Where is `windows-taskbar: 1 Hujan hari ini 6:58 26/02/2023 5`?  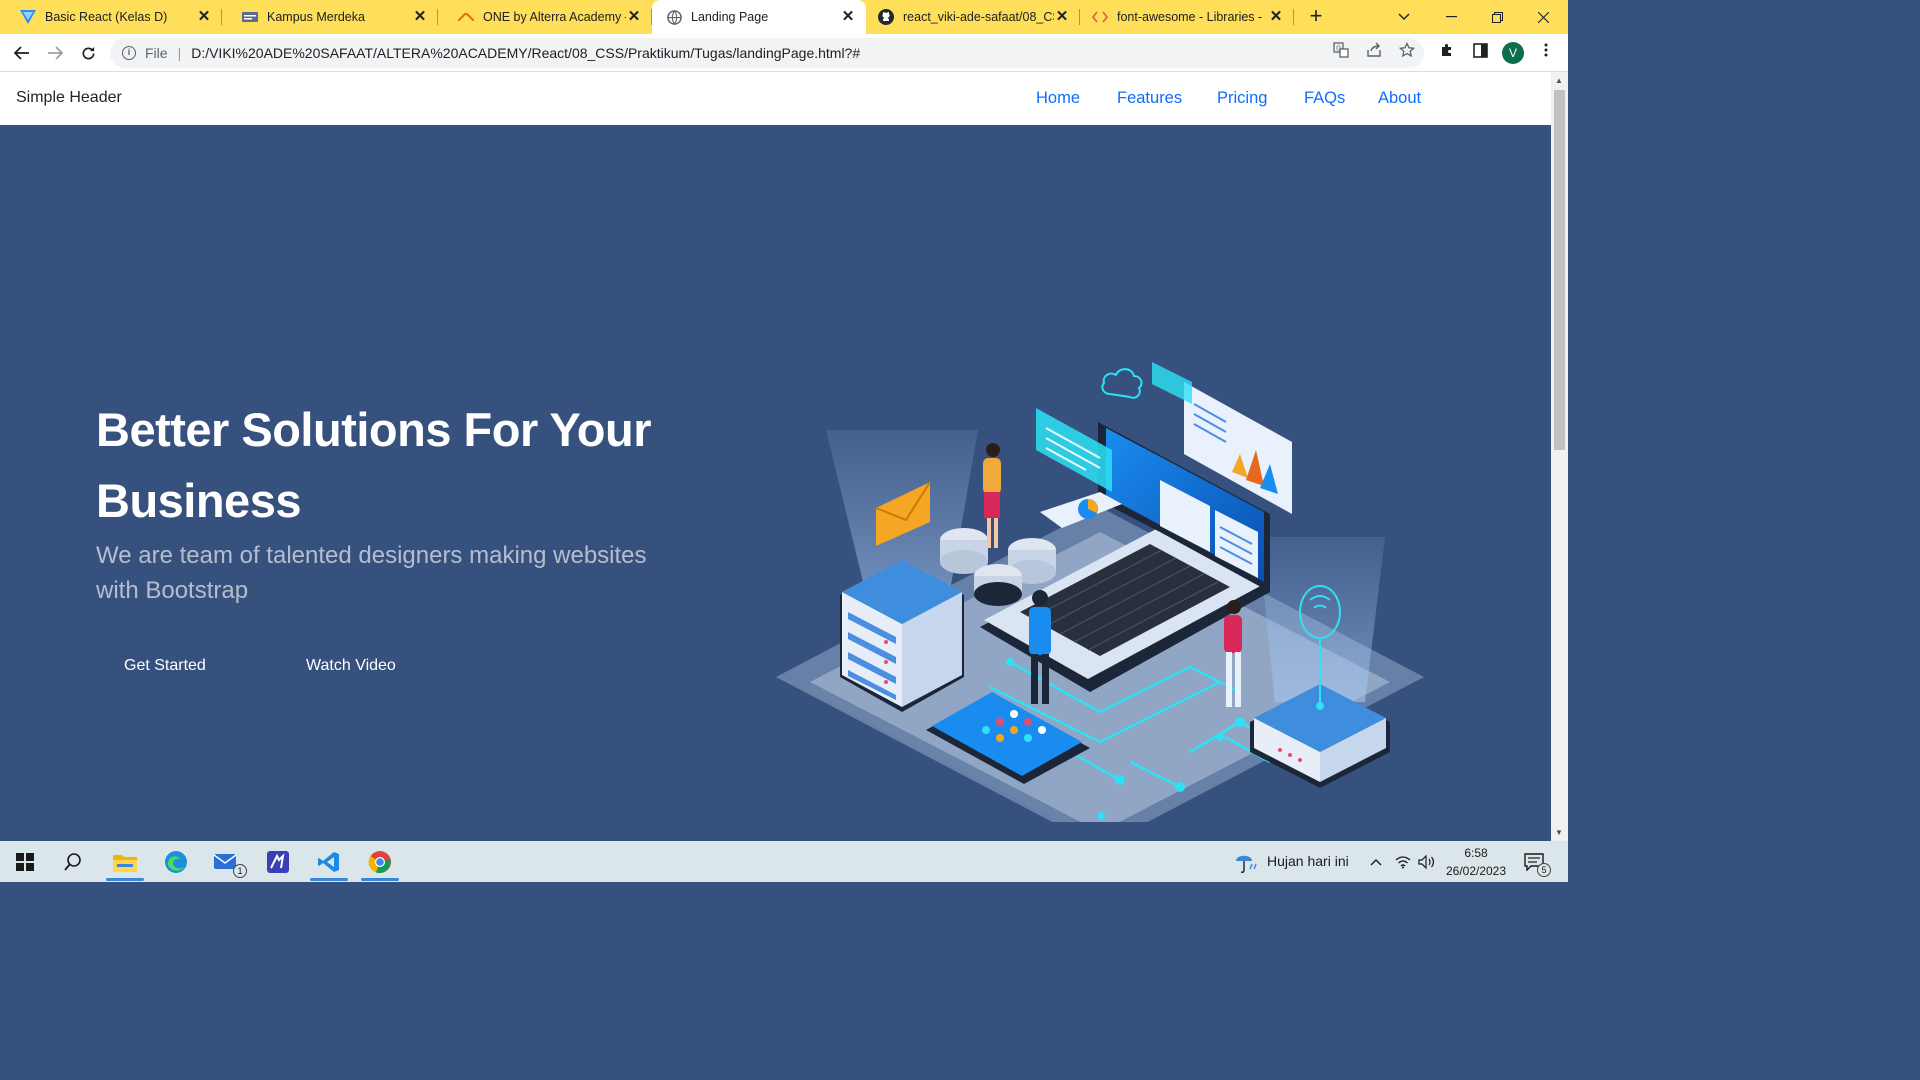
windows-taskbar: 1 Hujan hari ini 6:58 26/02/2023 5 is located at coordinates (784, 861).